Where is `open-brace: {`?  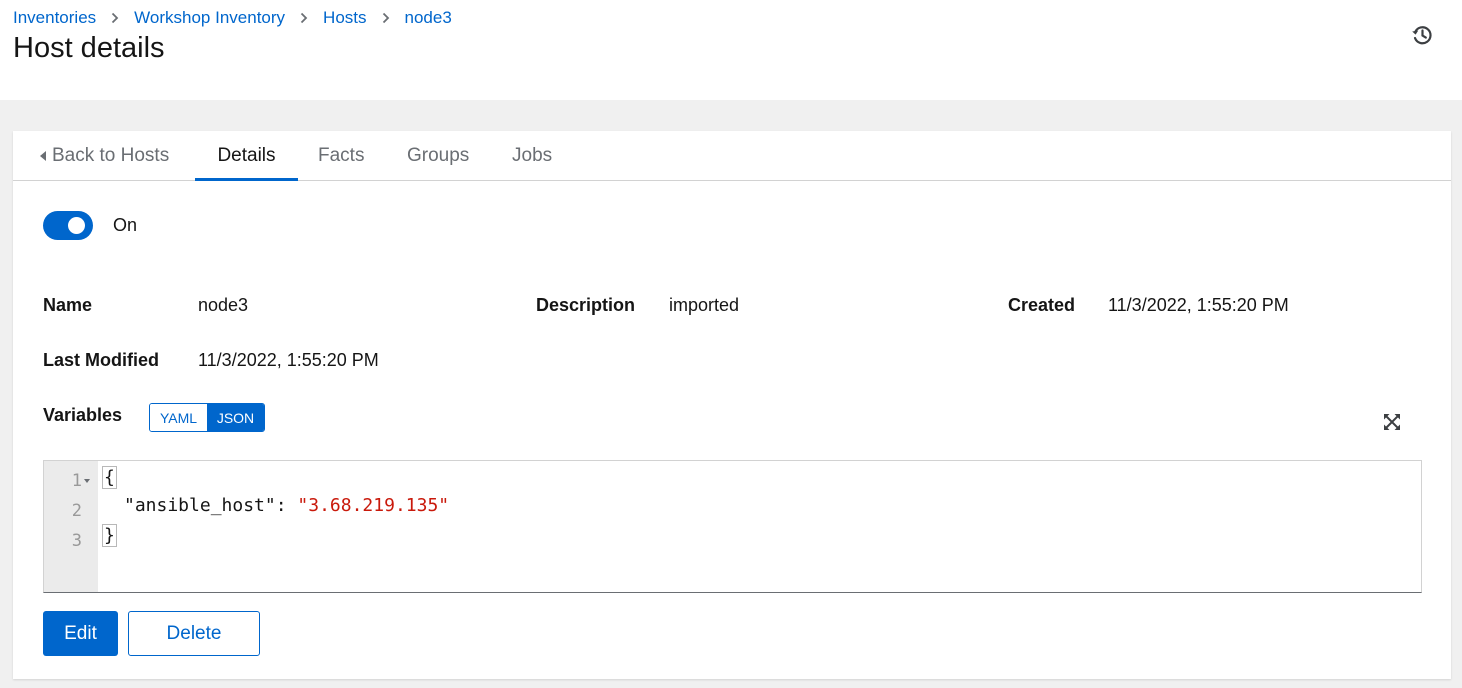
open-brace: { is located at coordinates (109, 477).